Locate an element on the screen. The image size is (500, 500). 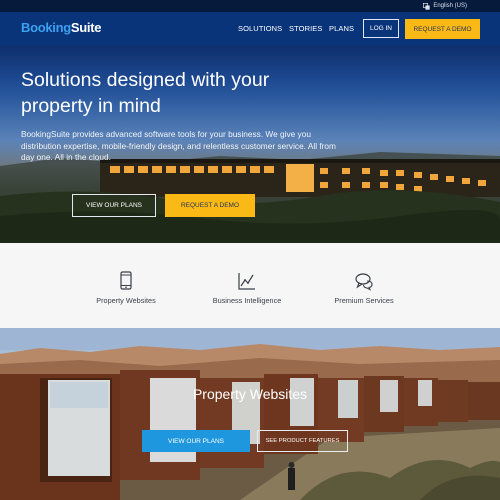
feature-property-websites: Property Websites is located at coordinates (126, 285).